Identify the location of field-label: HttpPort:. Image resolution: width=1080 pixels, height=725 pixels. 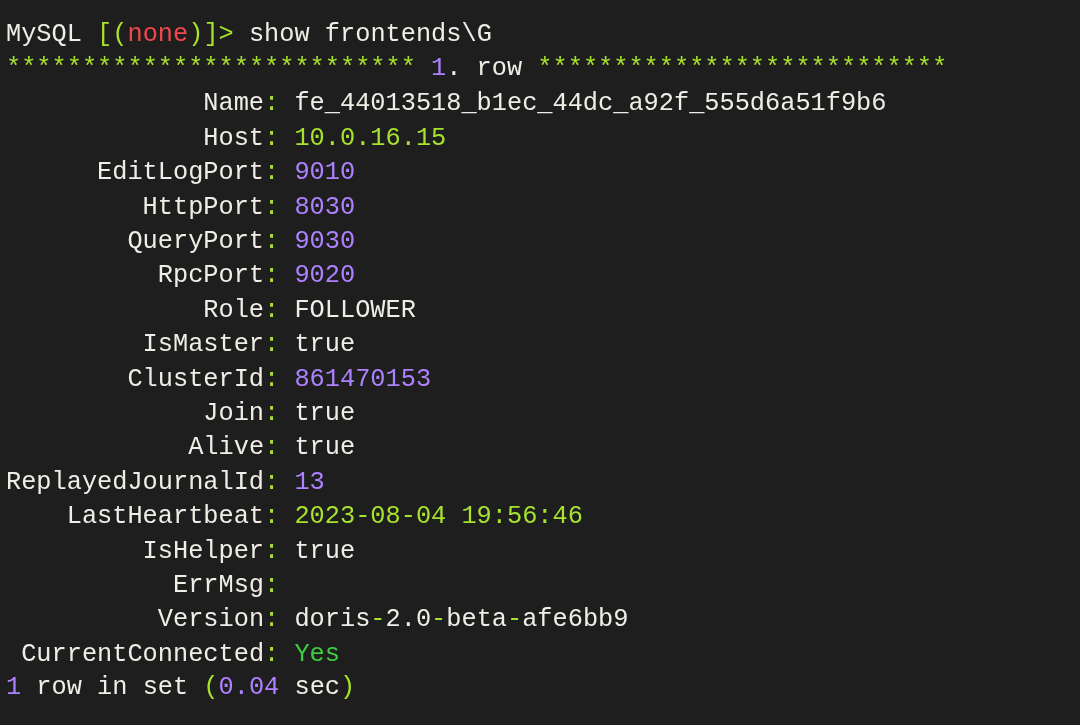
(211, 207).